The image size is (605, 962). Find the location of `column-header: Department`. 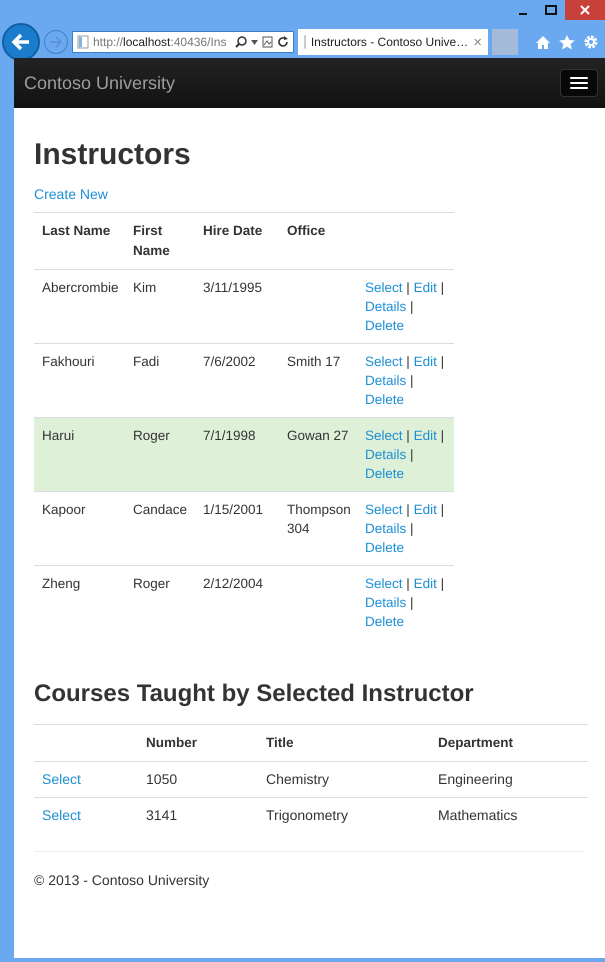

column-header: Department is located at coordinates (476, 742).